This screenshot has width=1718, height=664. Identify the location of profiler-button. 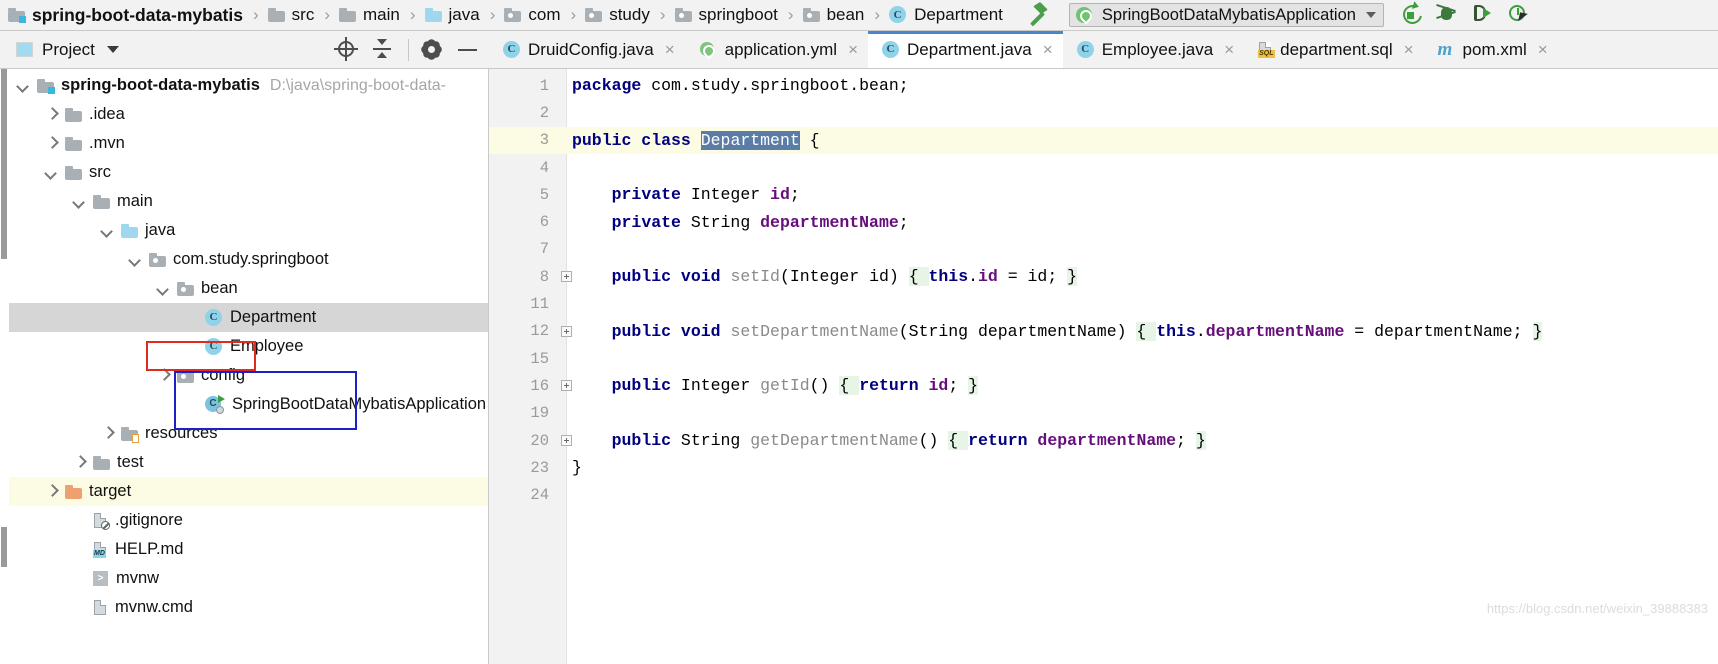
(1520, 15).